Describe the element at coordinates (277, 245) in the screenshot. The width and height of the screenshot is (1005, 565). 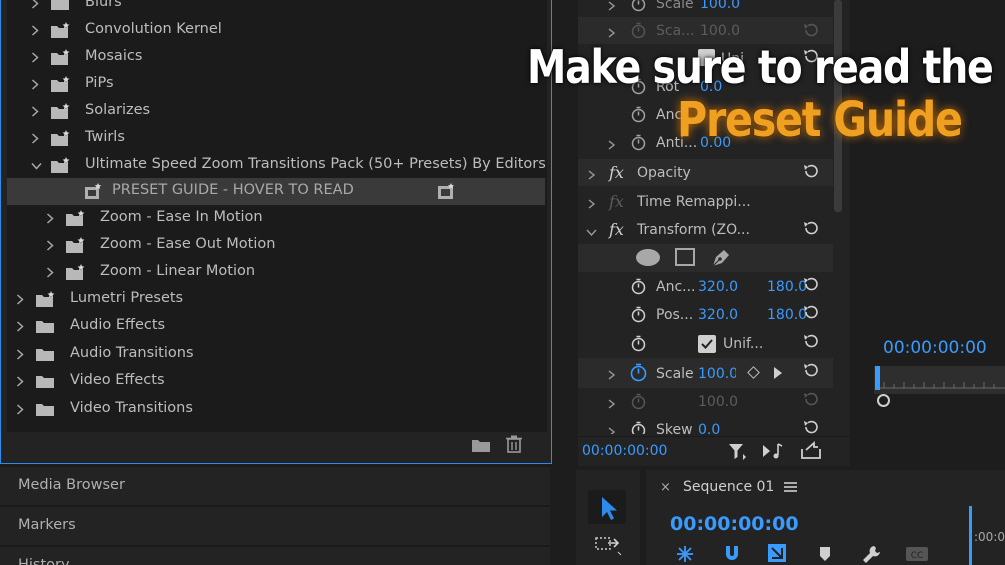
I see `tree-item-zoom-ease-out: Zoom - Ease Out Motion` at that location.